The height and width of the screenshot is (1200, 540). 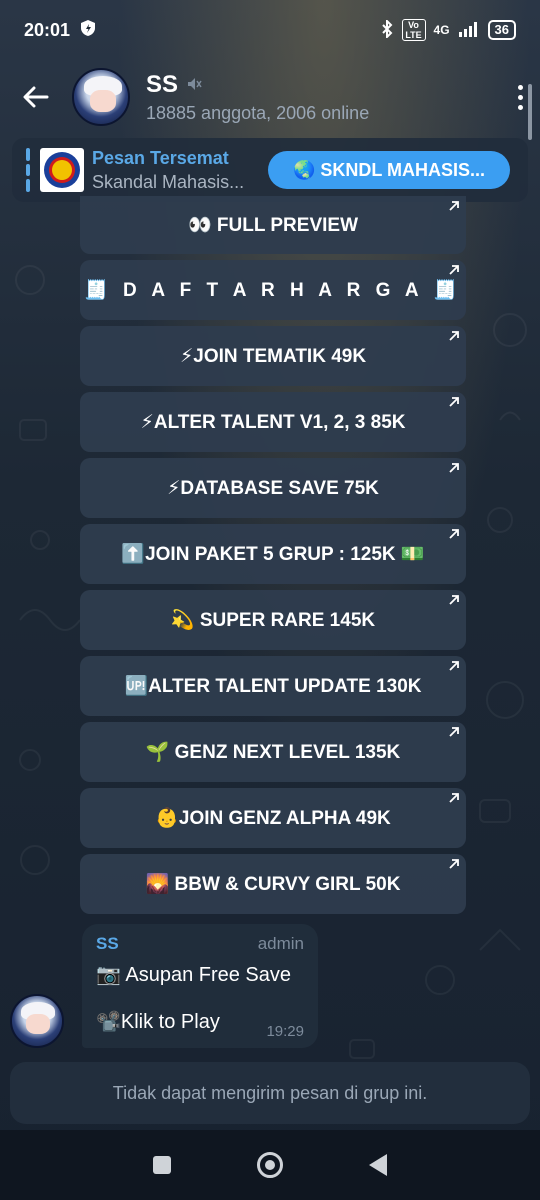 I want to click on kb-button-database-save: ⚡DATABASE SAVE 75K, so click(x=273, y=488).